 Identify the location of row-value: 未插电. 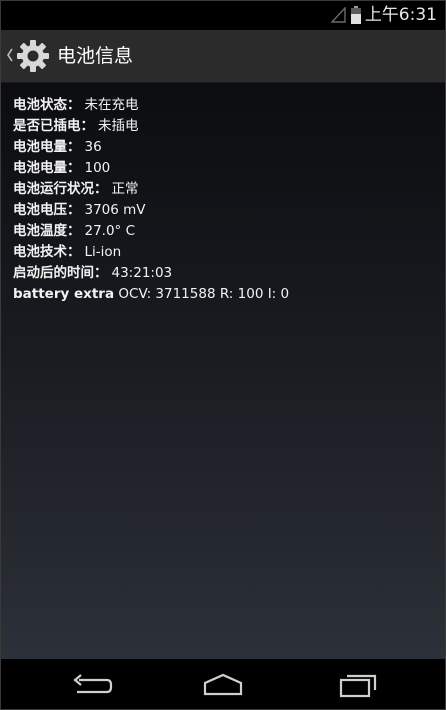
(118, 126).